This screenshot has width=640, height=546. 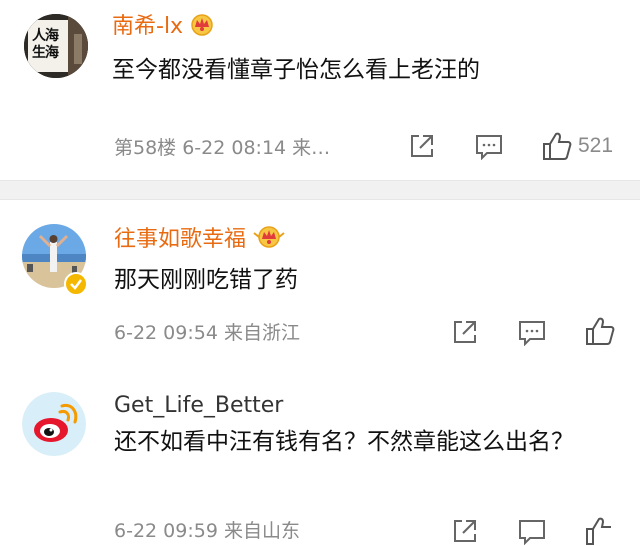 What do you see at coordinates (296, 70) in the screenshot?
I see `comment-text: 至今都没看懂章子怡怎么看上老汪的` at bounding box center [296, 70].